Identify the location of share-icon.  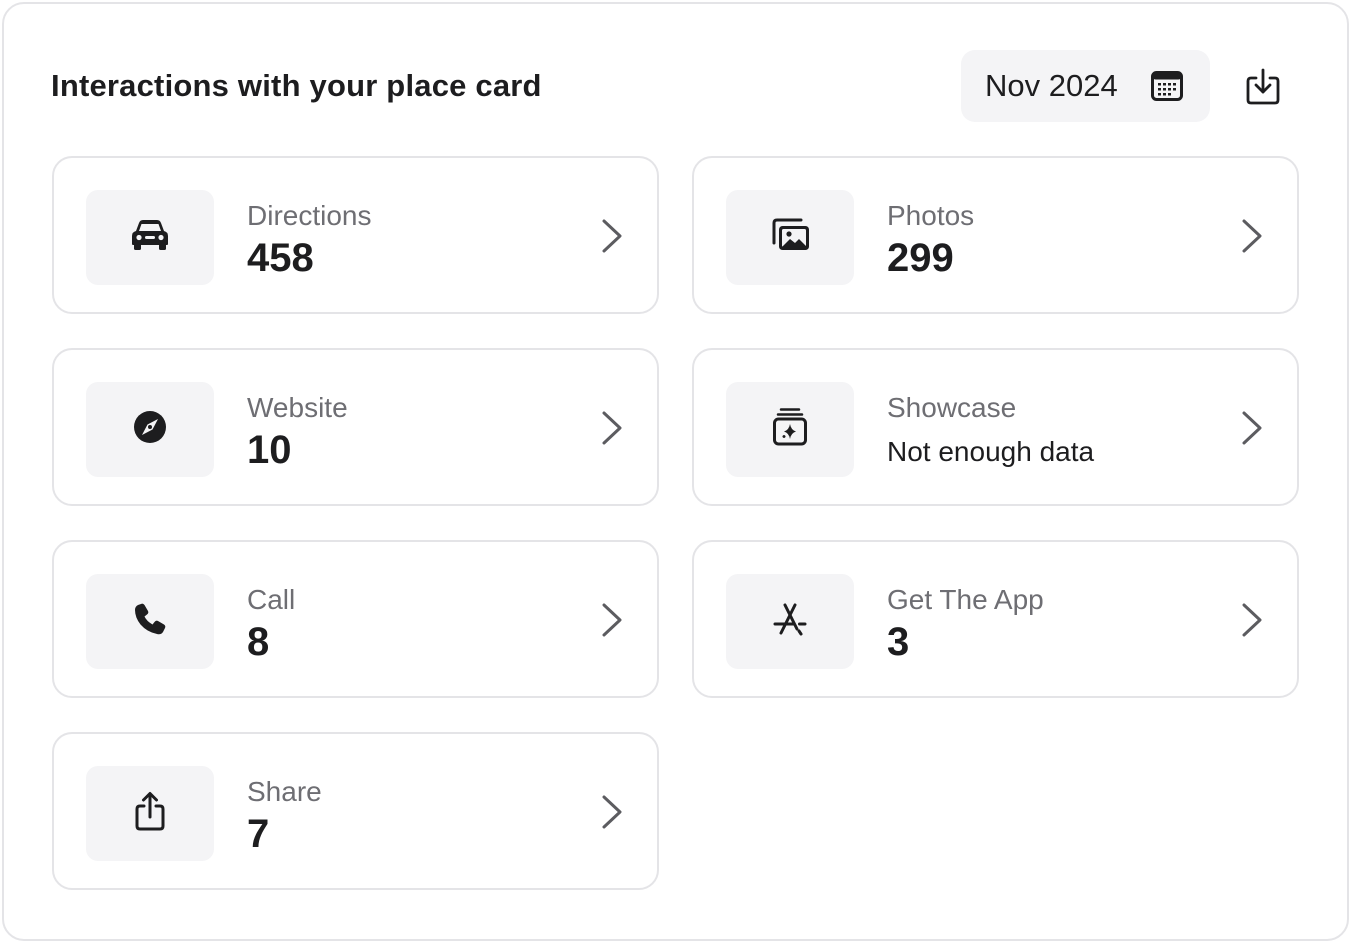
(150, 813).